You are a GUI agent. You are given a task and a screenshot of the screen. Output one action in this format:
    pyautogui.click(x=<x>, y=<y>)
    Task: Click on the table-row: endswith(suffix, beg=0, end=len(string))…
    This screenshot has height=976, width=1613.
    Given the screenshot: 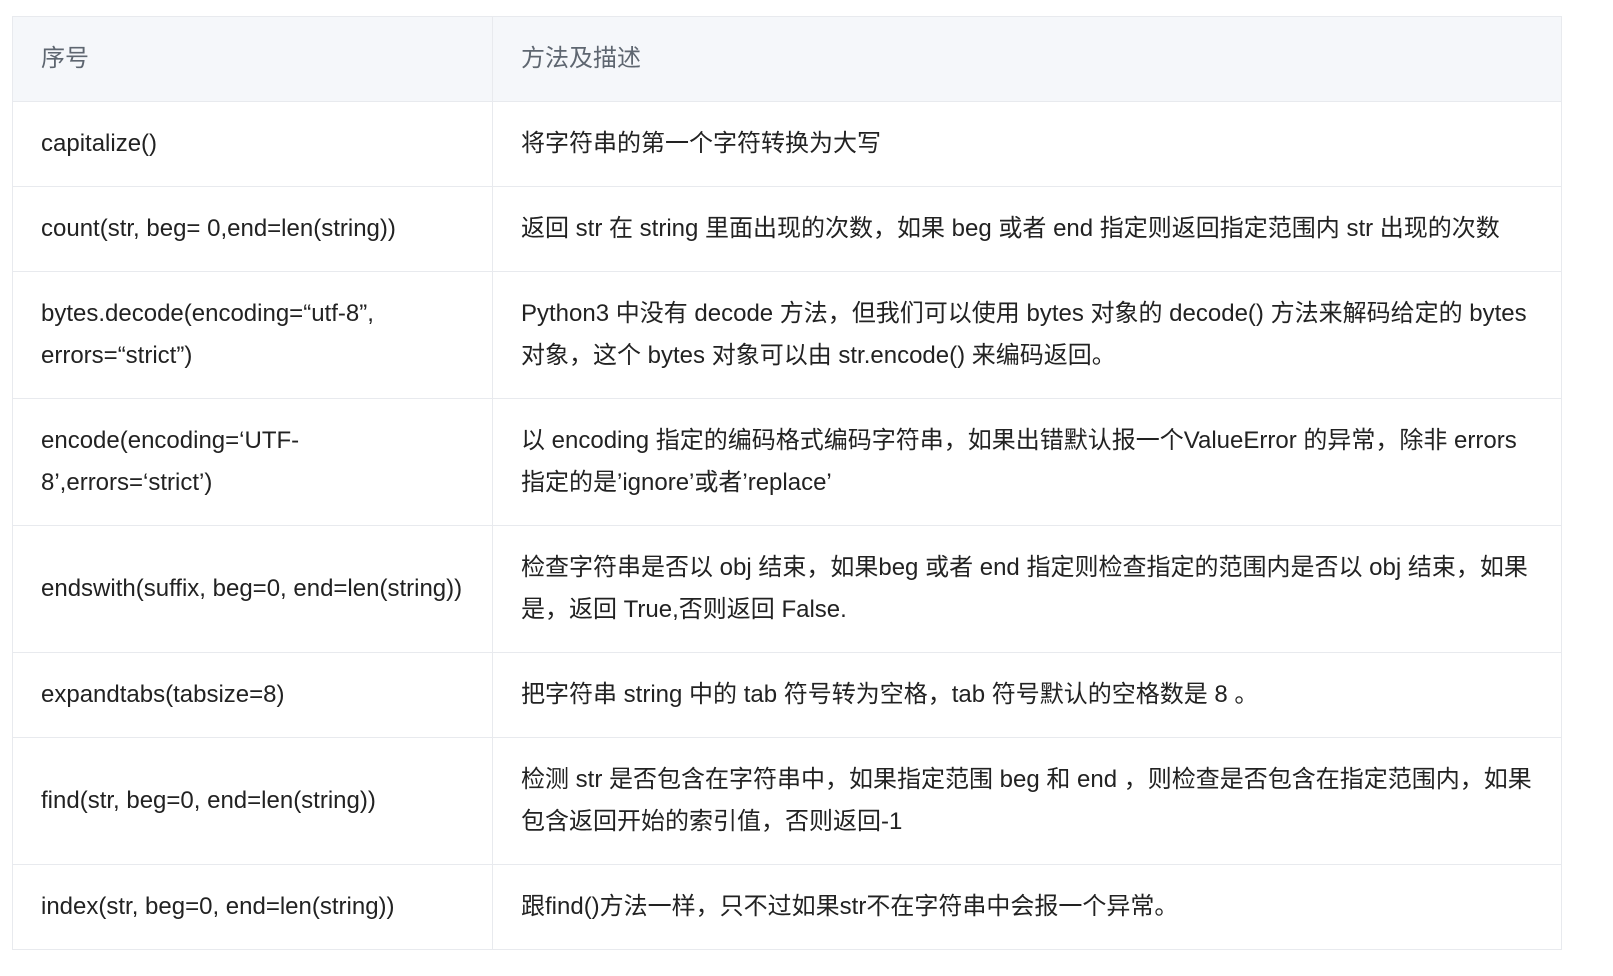 What is the action you would take?
    pyautogui.click(x=787, y=589)
    